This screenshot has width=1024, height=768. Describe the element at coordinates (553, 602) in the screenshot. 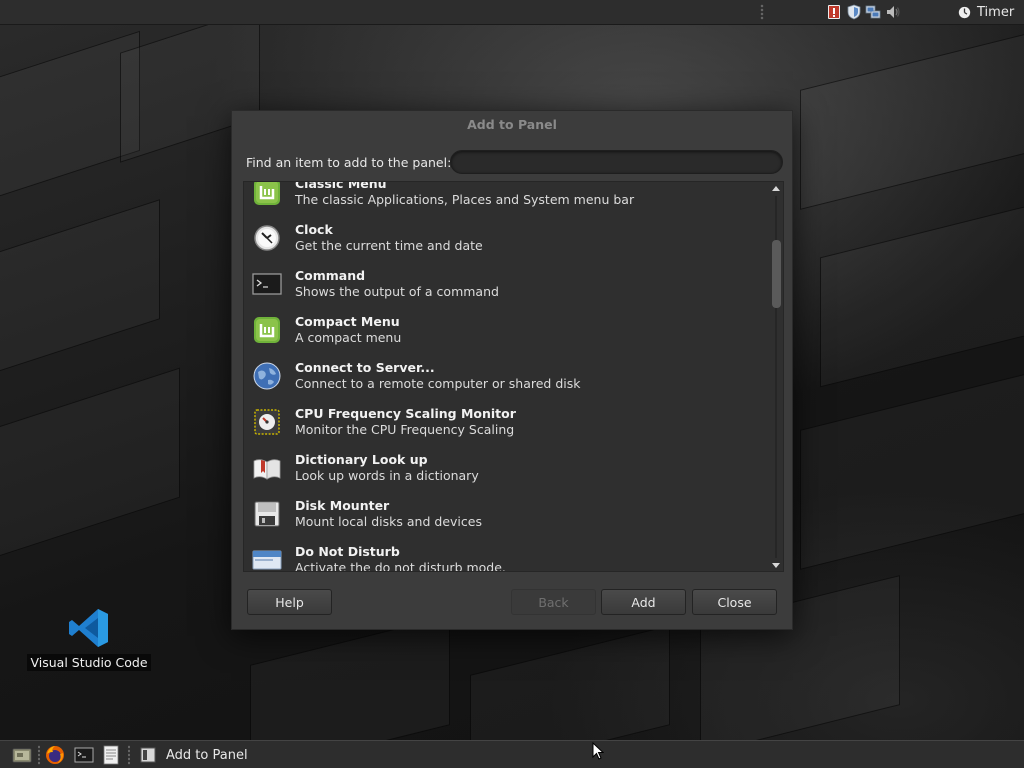

I see `back-button: Back` at that location.